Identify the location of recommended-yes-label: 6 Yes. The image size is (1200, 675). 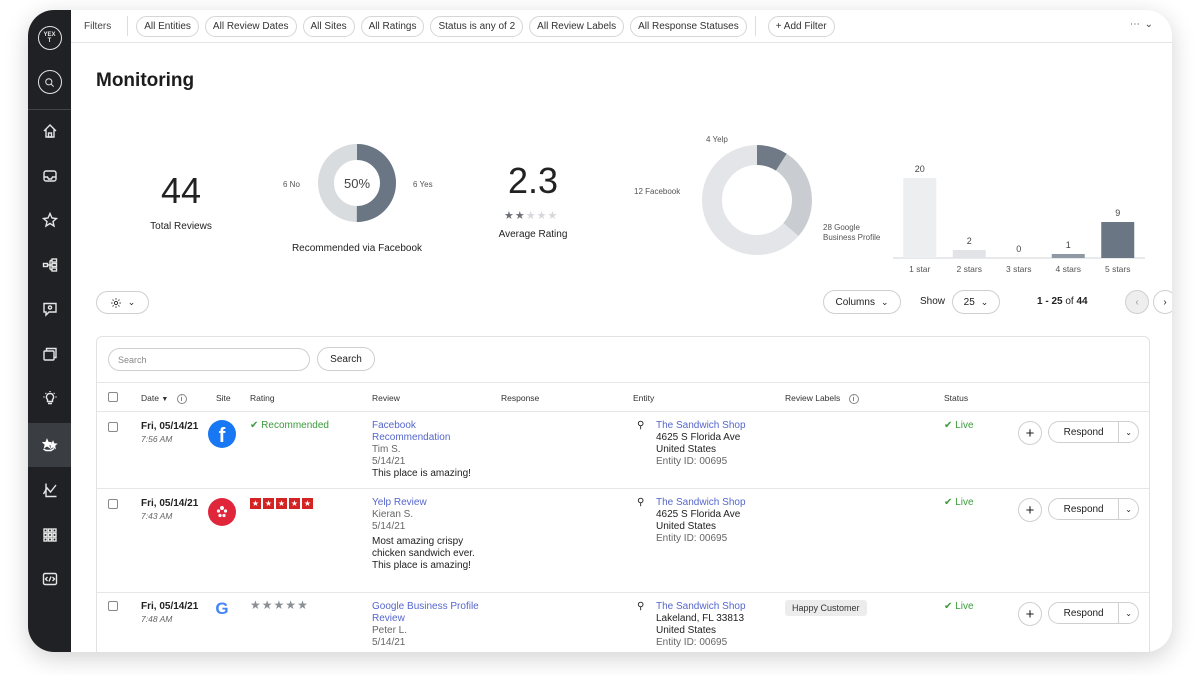
(423, 184).